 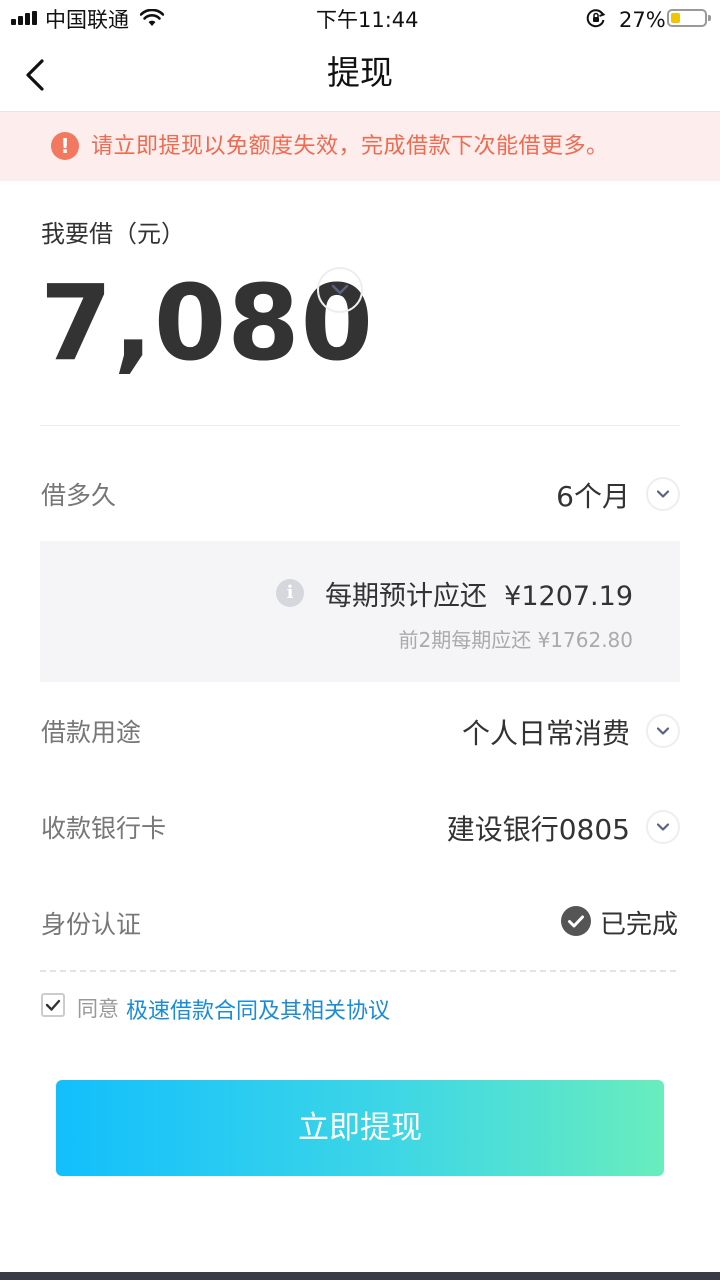 I want to click on status-time: 下午11:44, so click(x=367, y=20).